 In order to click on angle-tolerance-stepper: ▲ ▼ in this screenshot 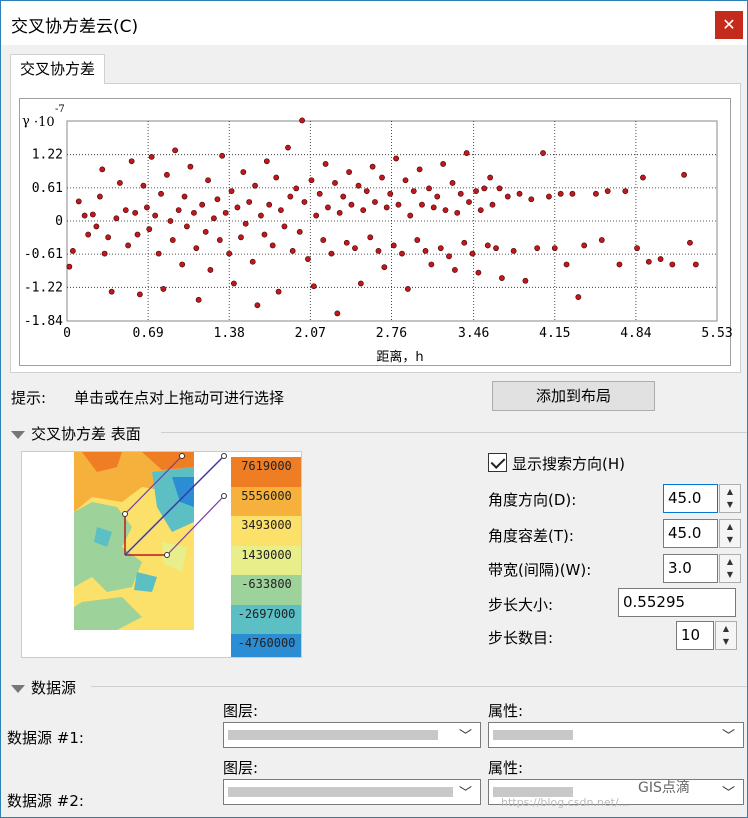, I will do `click(730, 533)`.